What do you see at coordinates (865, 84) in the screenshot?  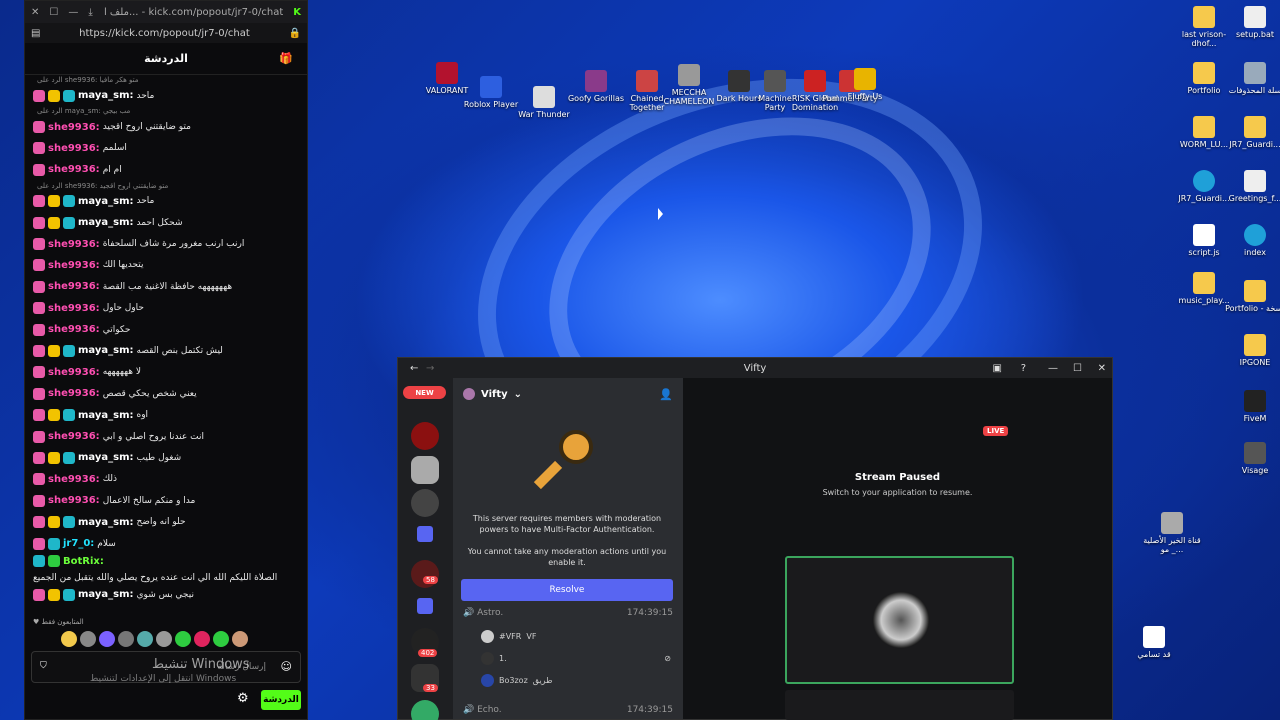 I see `desktop-icon-fluffy: Fluffy Us` at bounding box center [865, 84].